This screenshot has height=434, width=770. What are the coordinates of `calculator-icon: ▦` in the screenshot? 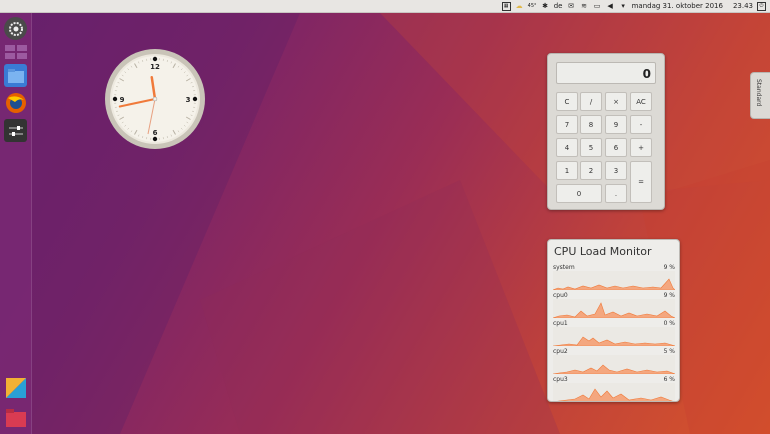 It's located at (506, 6).